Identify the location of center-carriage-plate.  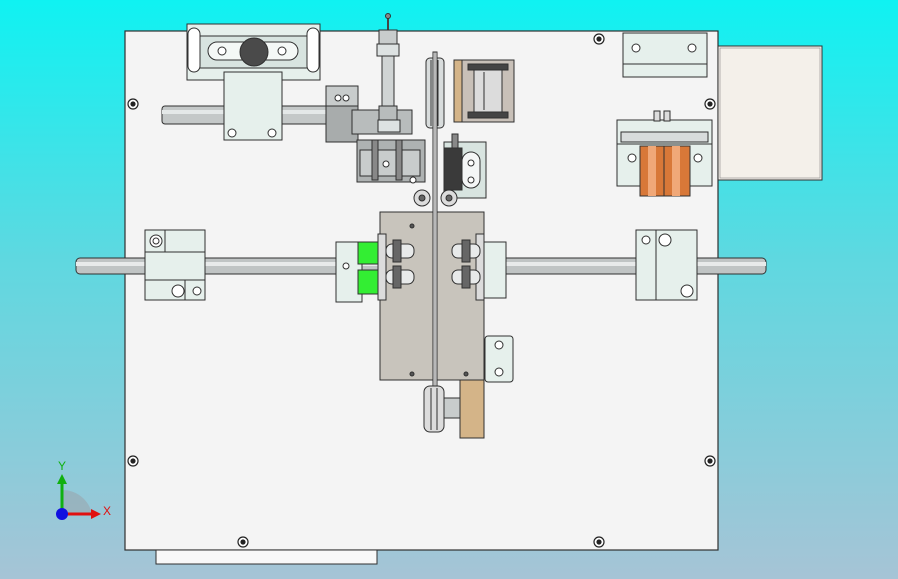
(432, 296).